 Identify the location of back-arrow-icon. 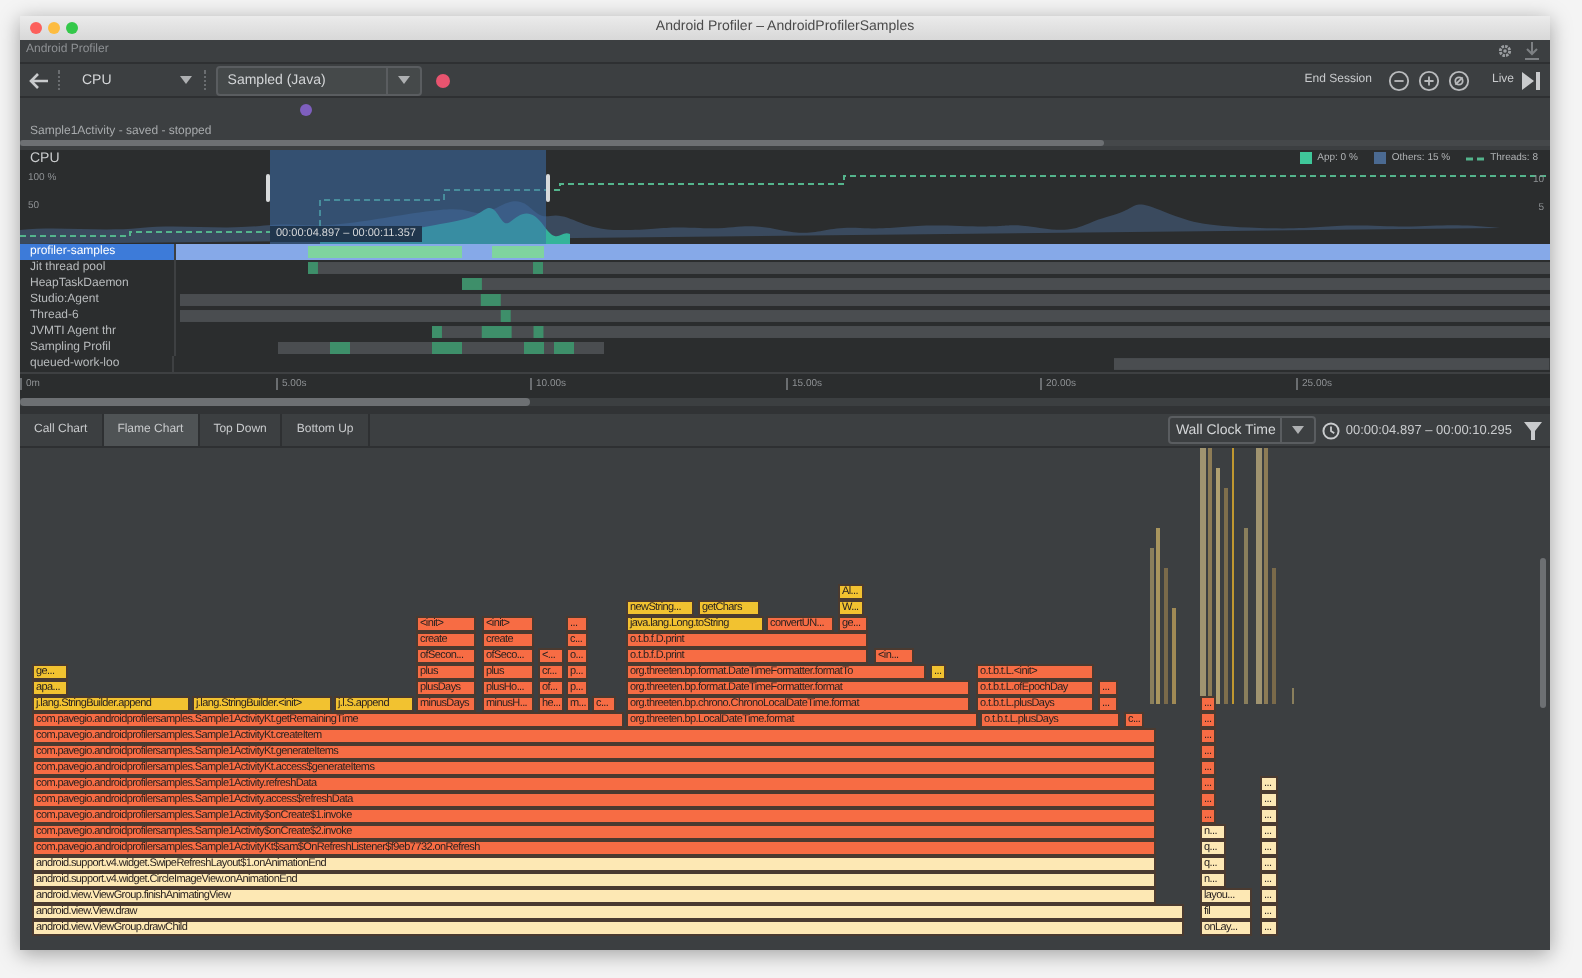
(39, 80).